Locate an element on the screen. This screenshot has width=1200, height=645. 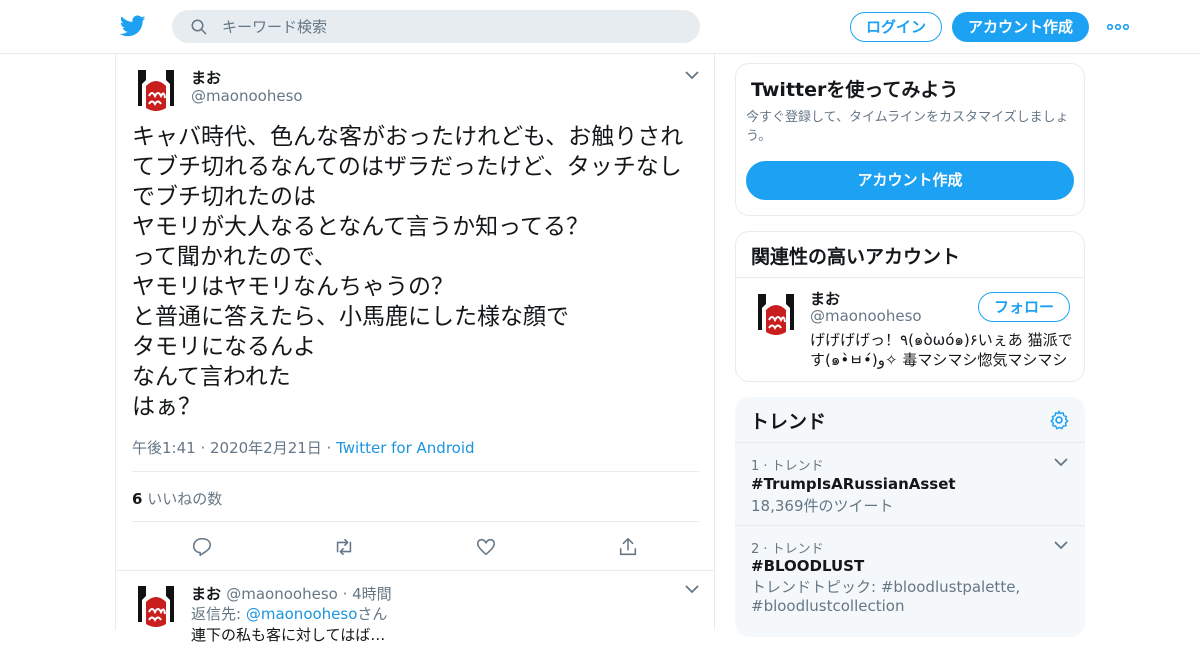
share-icon is located at coordinates (628, 547).